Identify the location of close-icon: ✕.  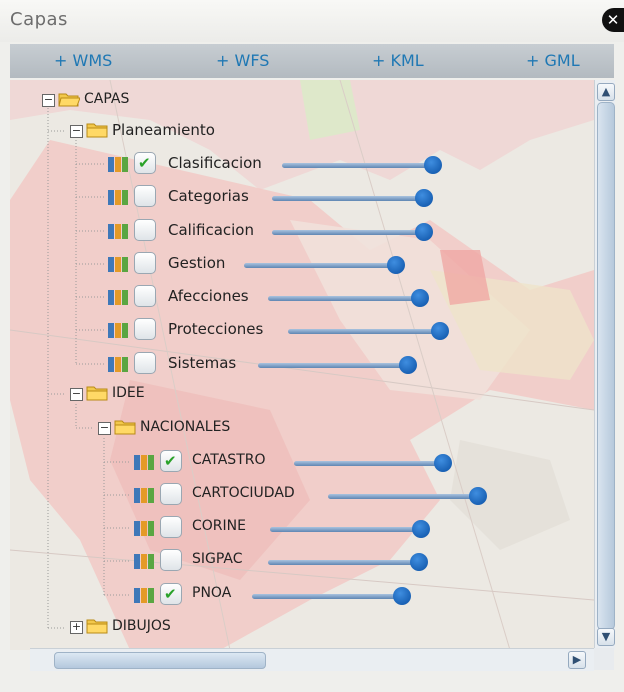
(613, 20).